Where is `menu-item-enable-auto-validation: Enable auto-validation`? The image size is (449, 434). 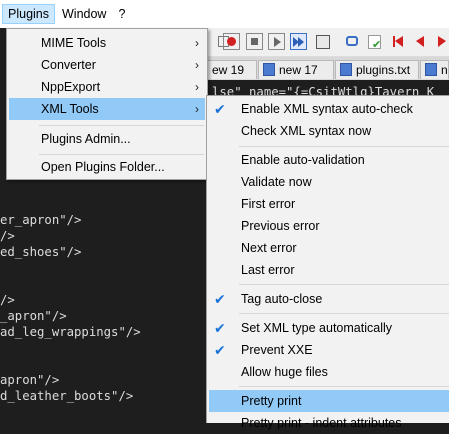
menu-item-enable-auto-validation: Enable auto-validation is located at coordinates (329, 160).